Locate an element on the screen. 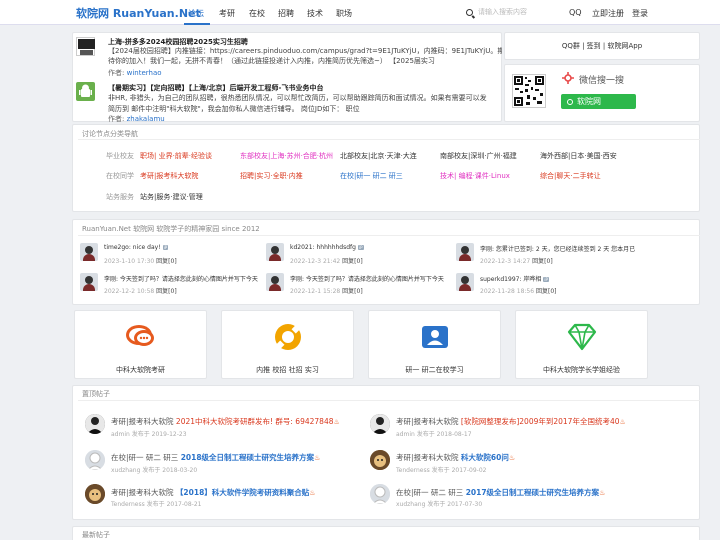 The image size is (720, 540). category-jishu: 技术| 编程·课件·Linux is located at coordinates (475, 176).